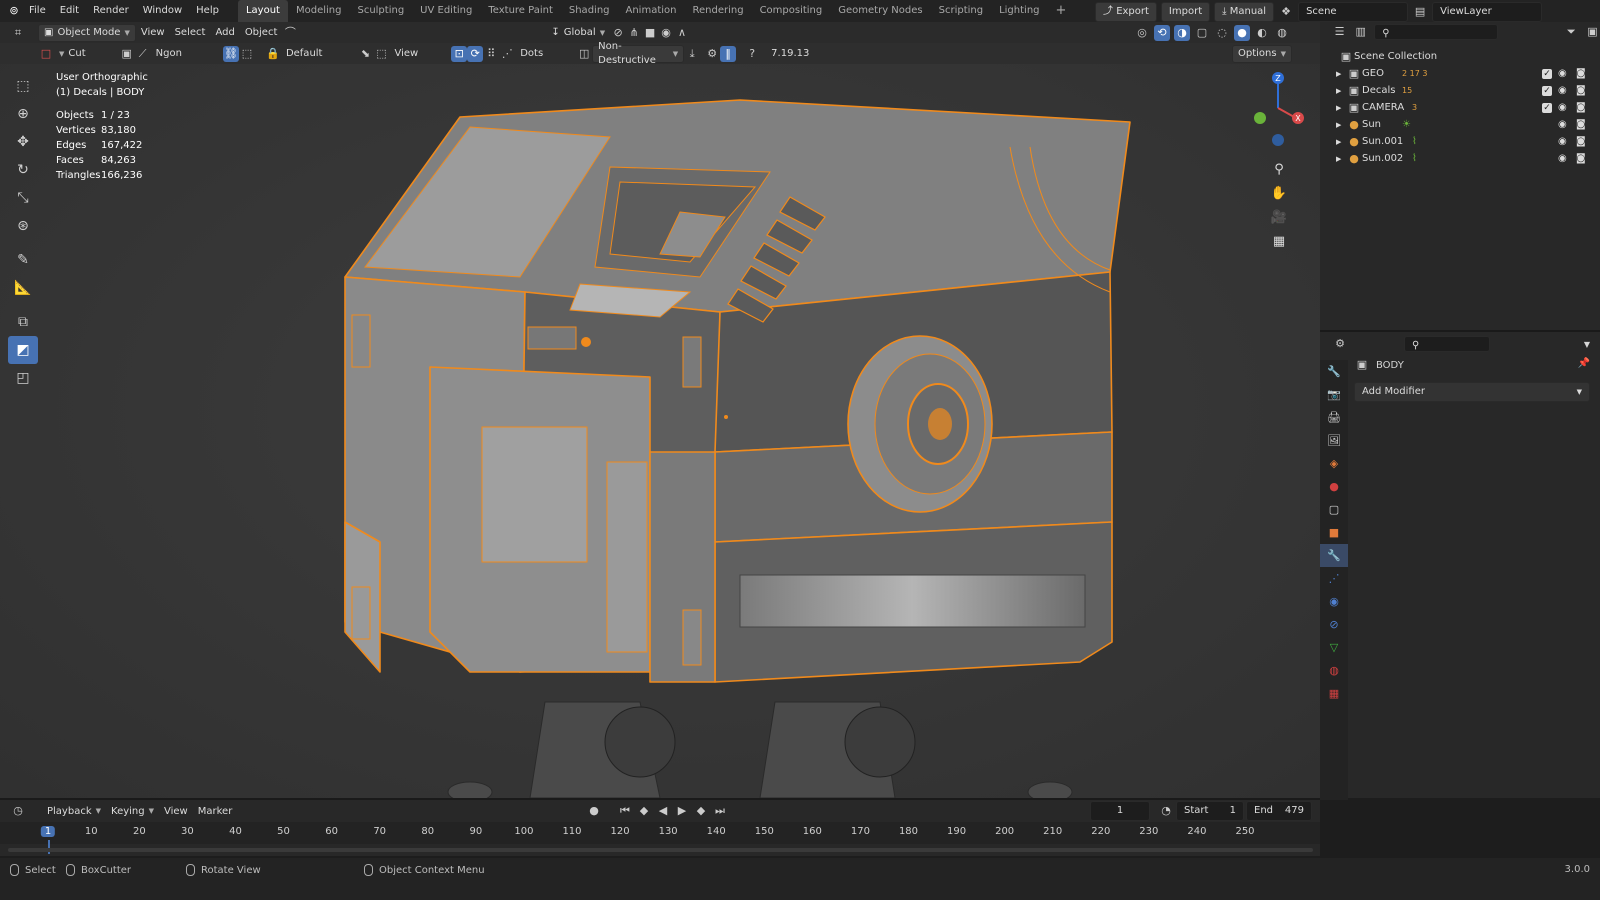 This screenshot has width=1600, height=900. Describe the element at coordinates (23, 198) in the screenshot. I see `scale-icon: ⤡` at that location.